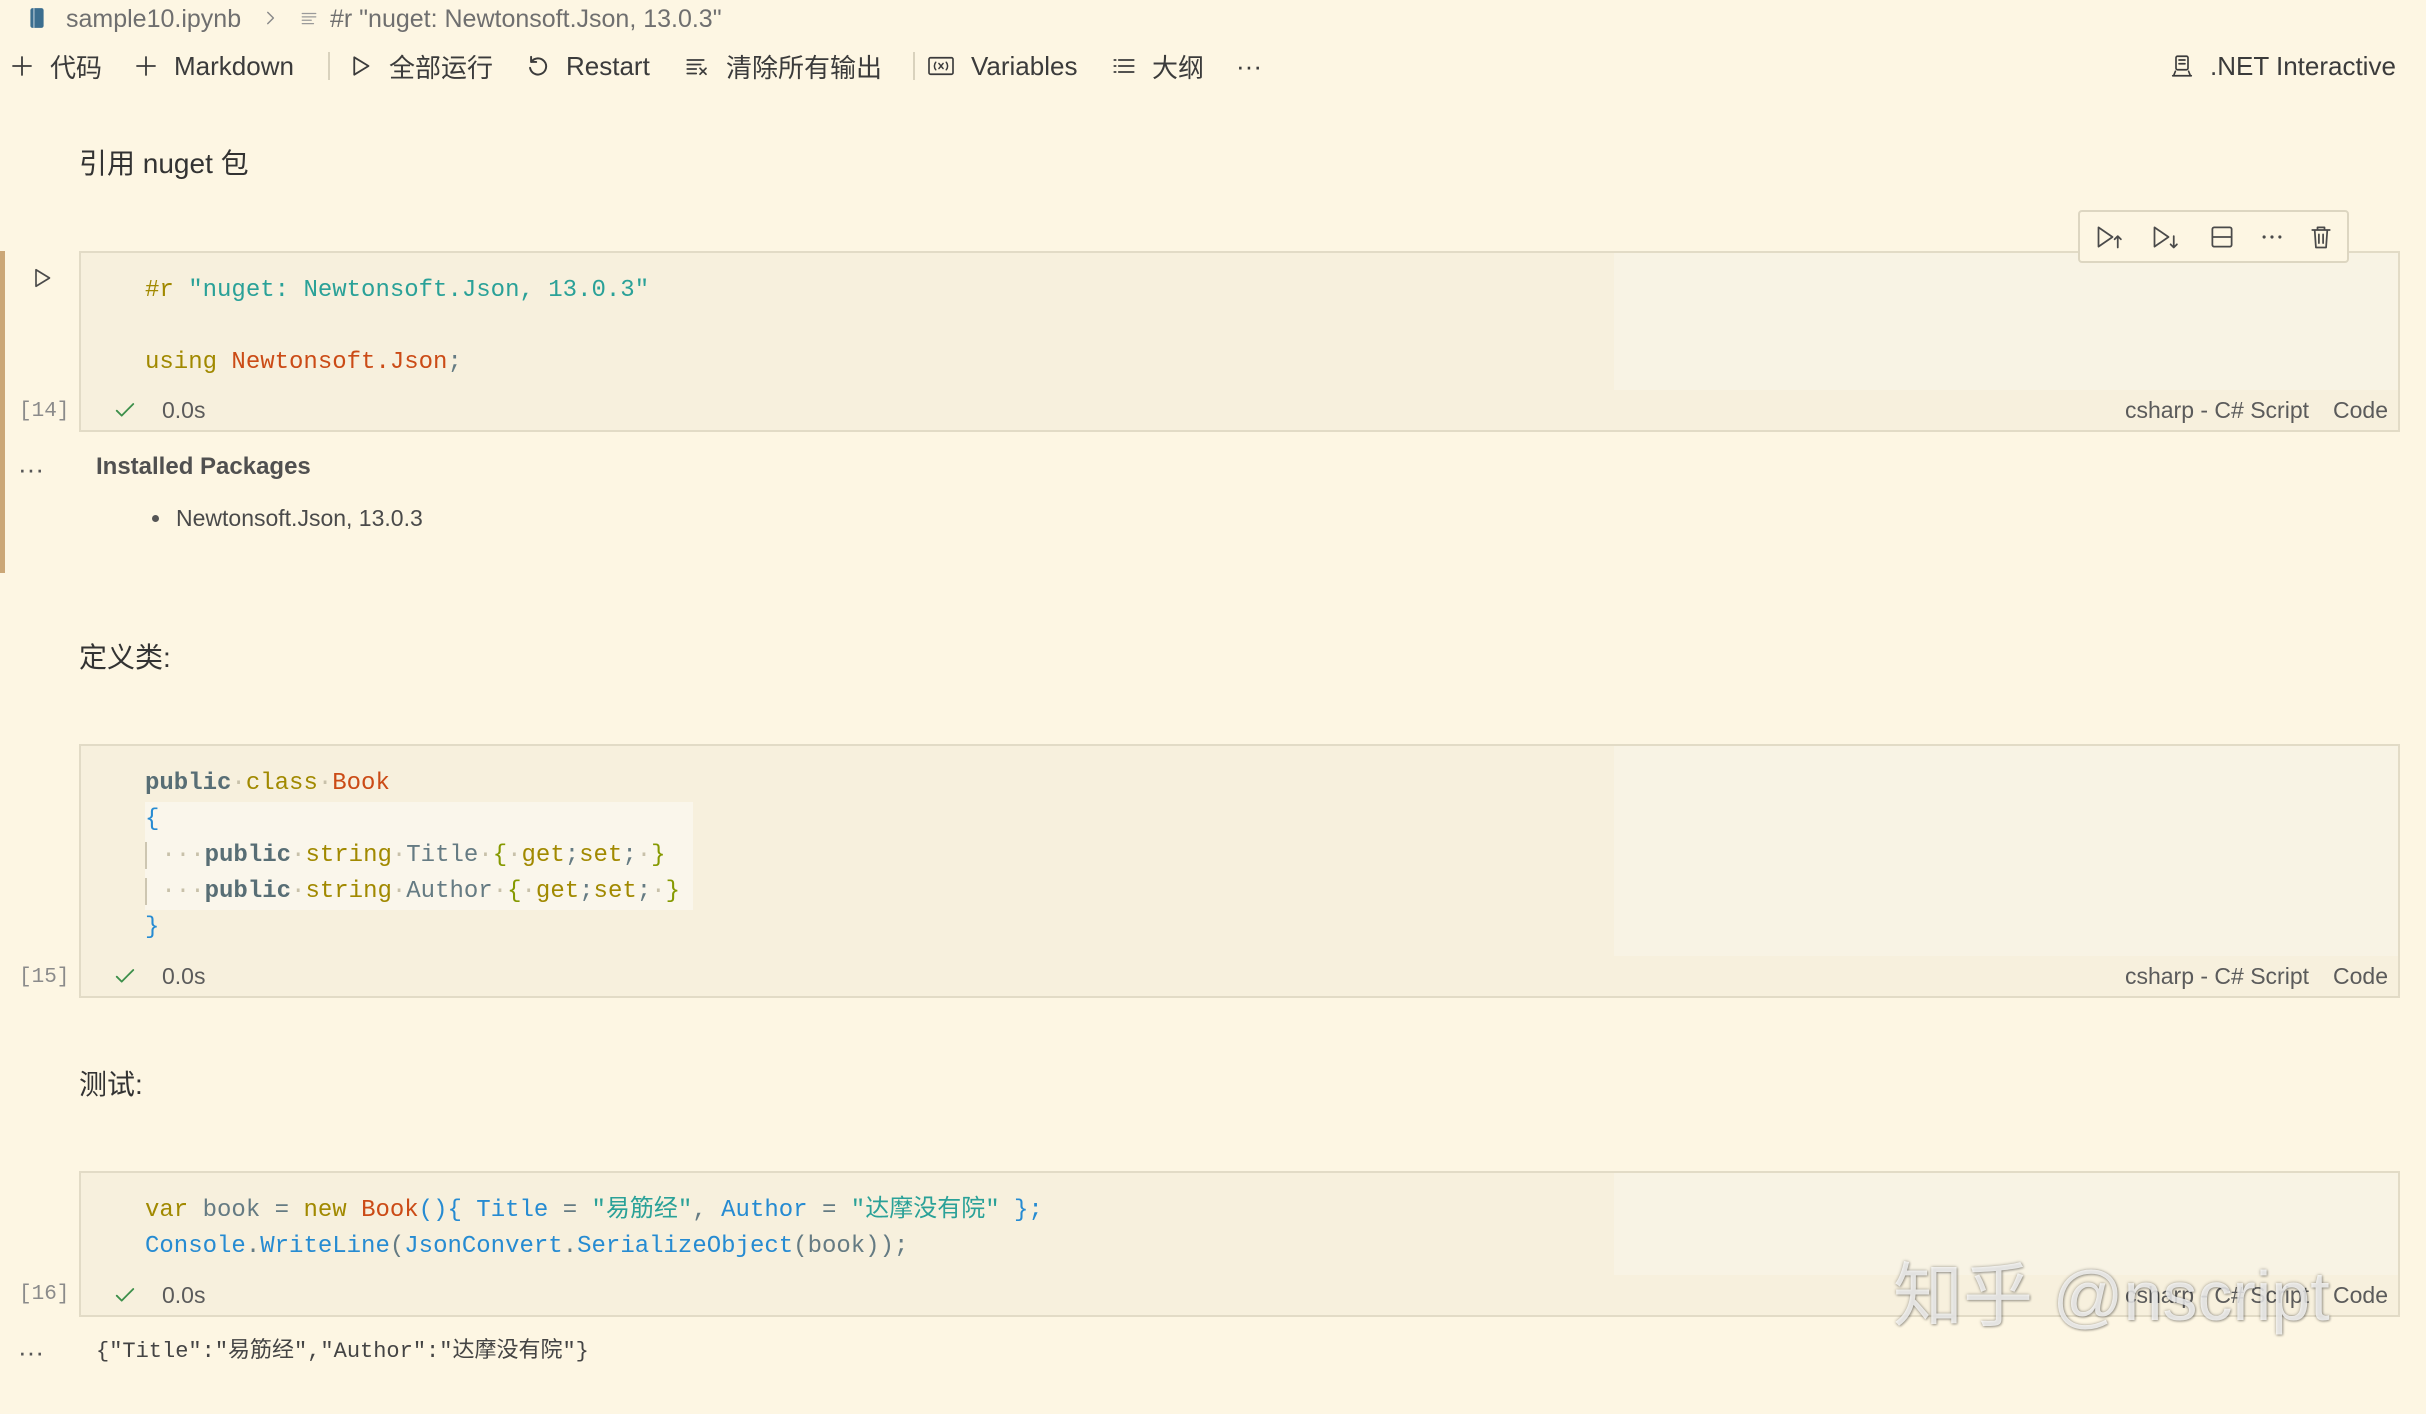 The width and height of the screenshot is (2426, 1414). Describe the element at coordinates (155, 518) in the screenshot. I see `bullet` at that location.